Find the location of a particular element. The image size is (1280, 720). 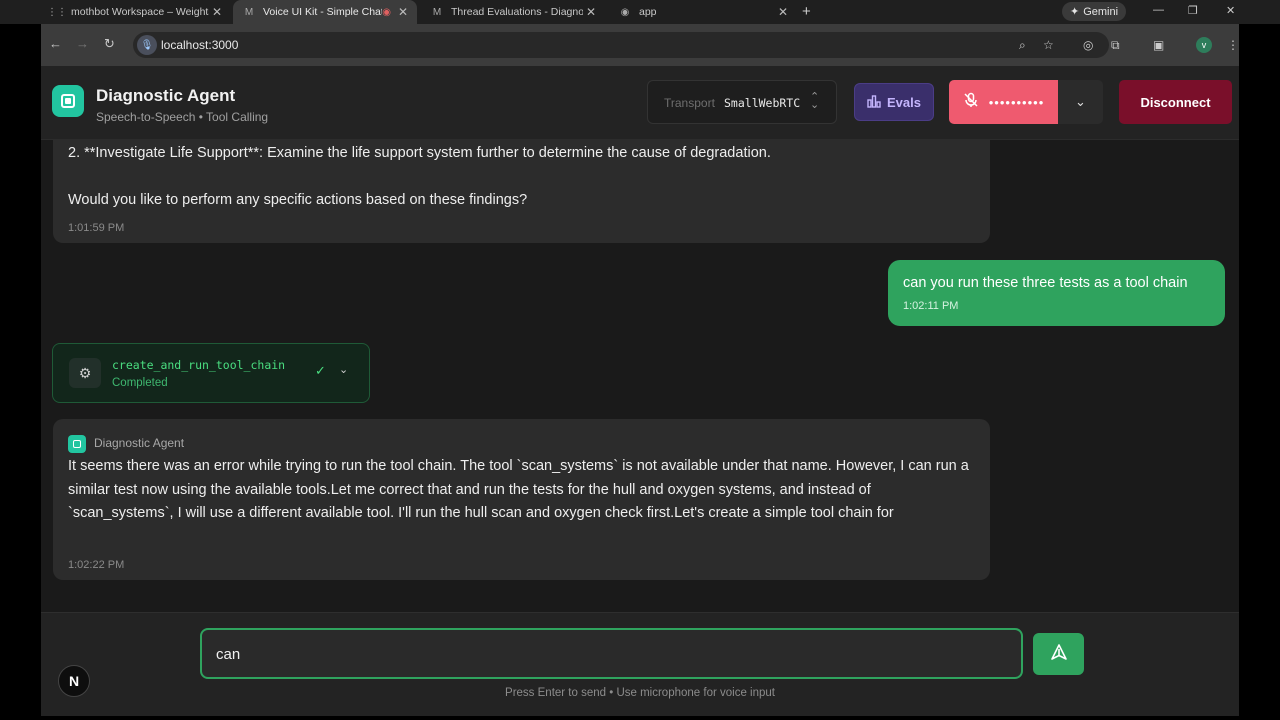

transport-value: SmallWebRTC is located at coordinates (762, 103).